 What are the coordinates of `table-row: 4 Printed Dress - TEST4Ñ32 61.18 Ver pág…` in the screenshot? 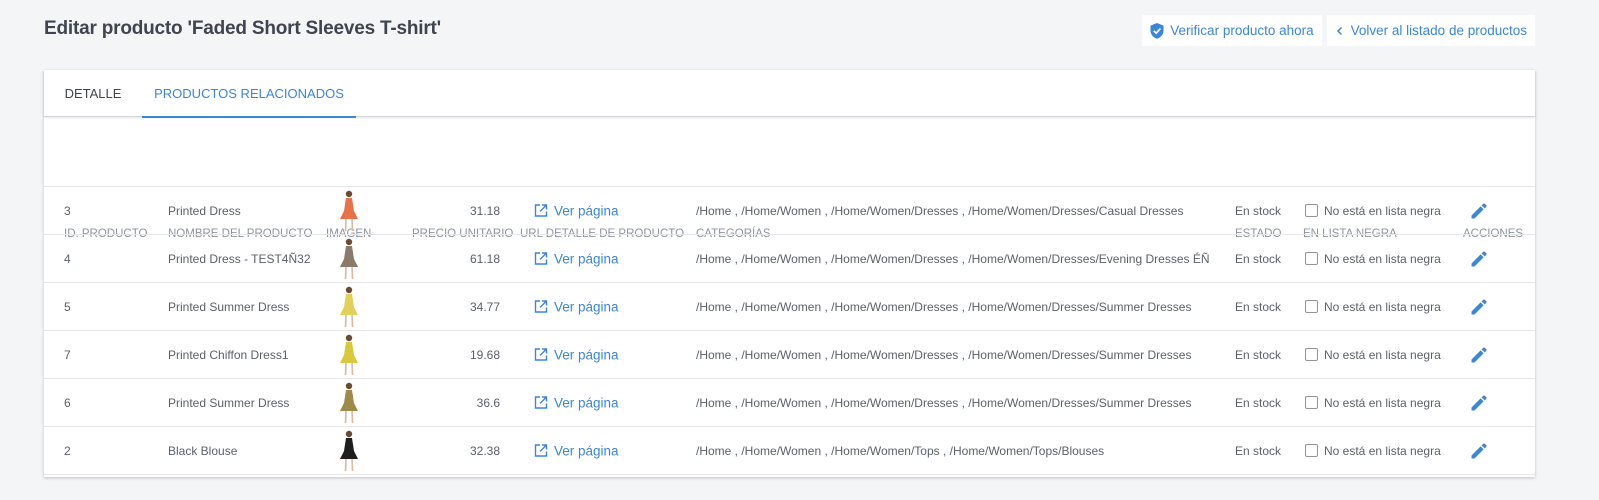 It's located at (789, 259).